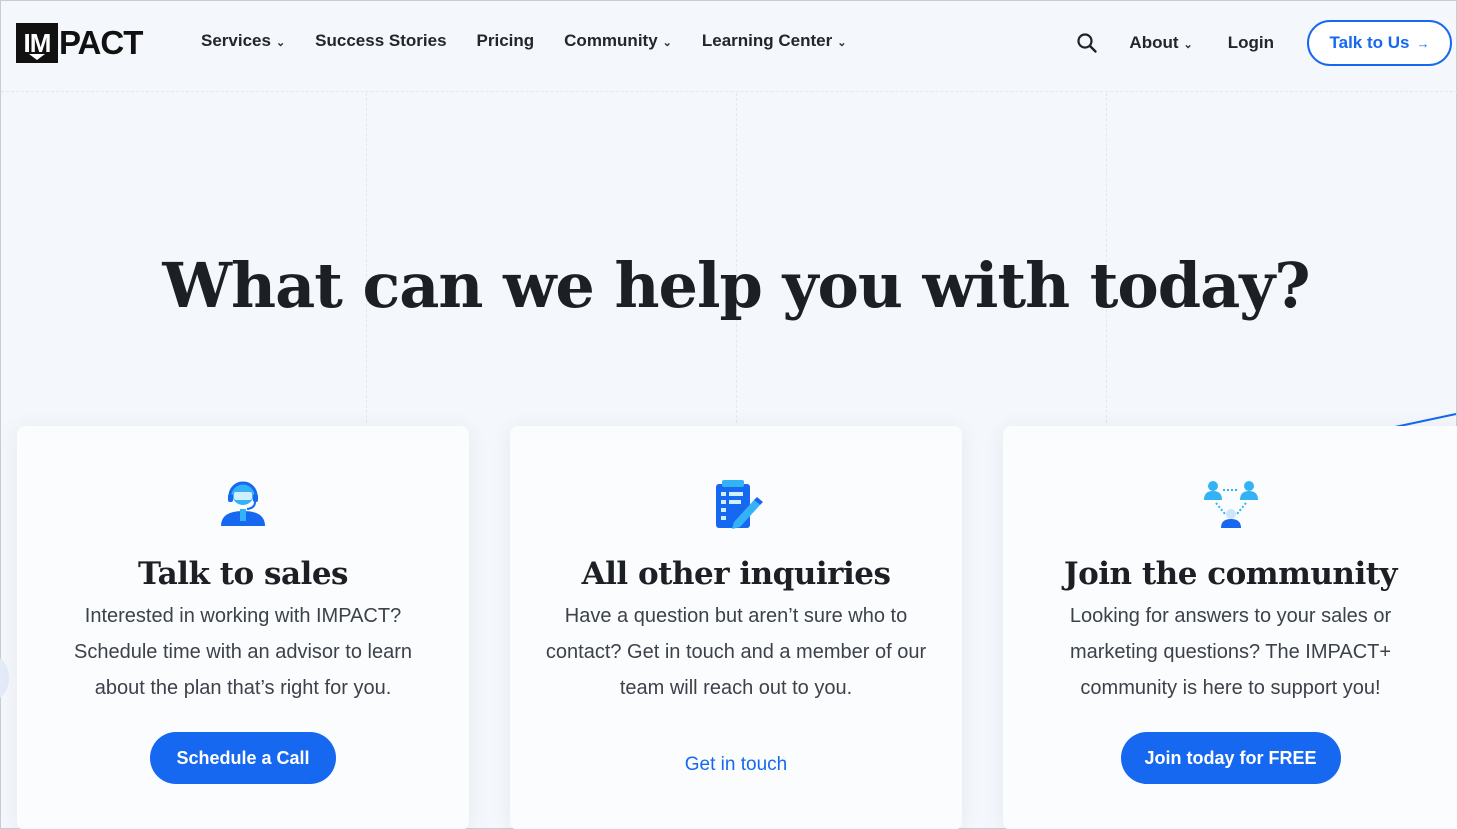 The image size is (1457, 829). I want to click on nav-label: Pricing, so click(505, 40).